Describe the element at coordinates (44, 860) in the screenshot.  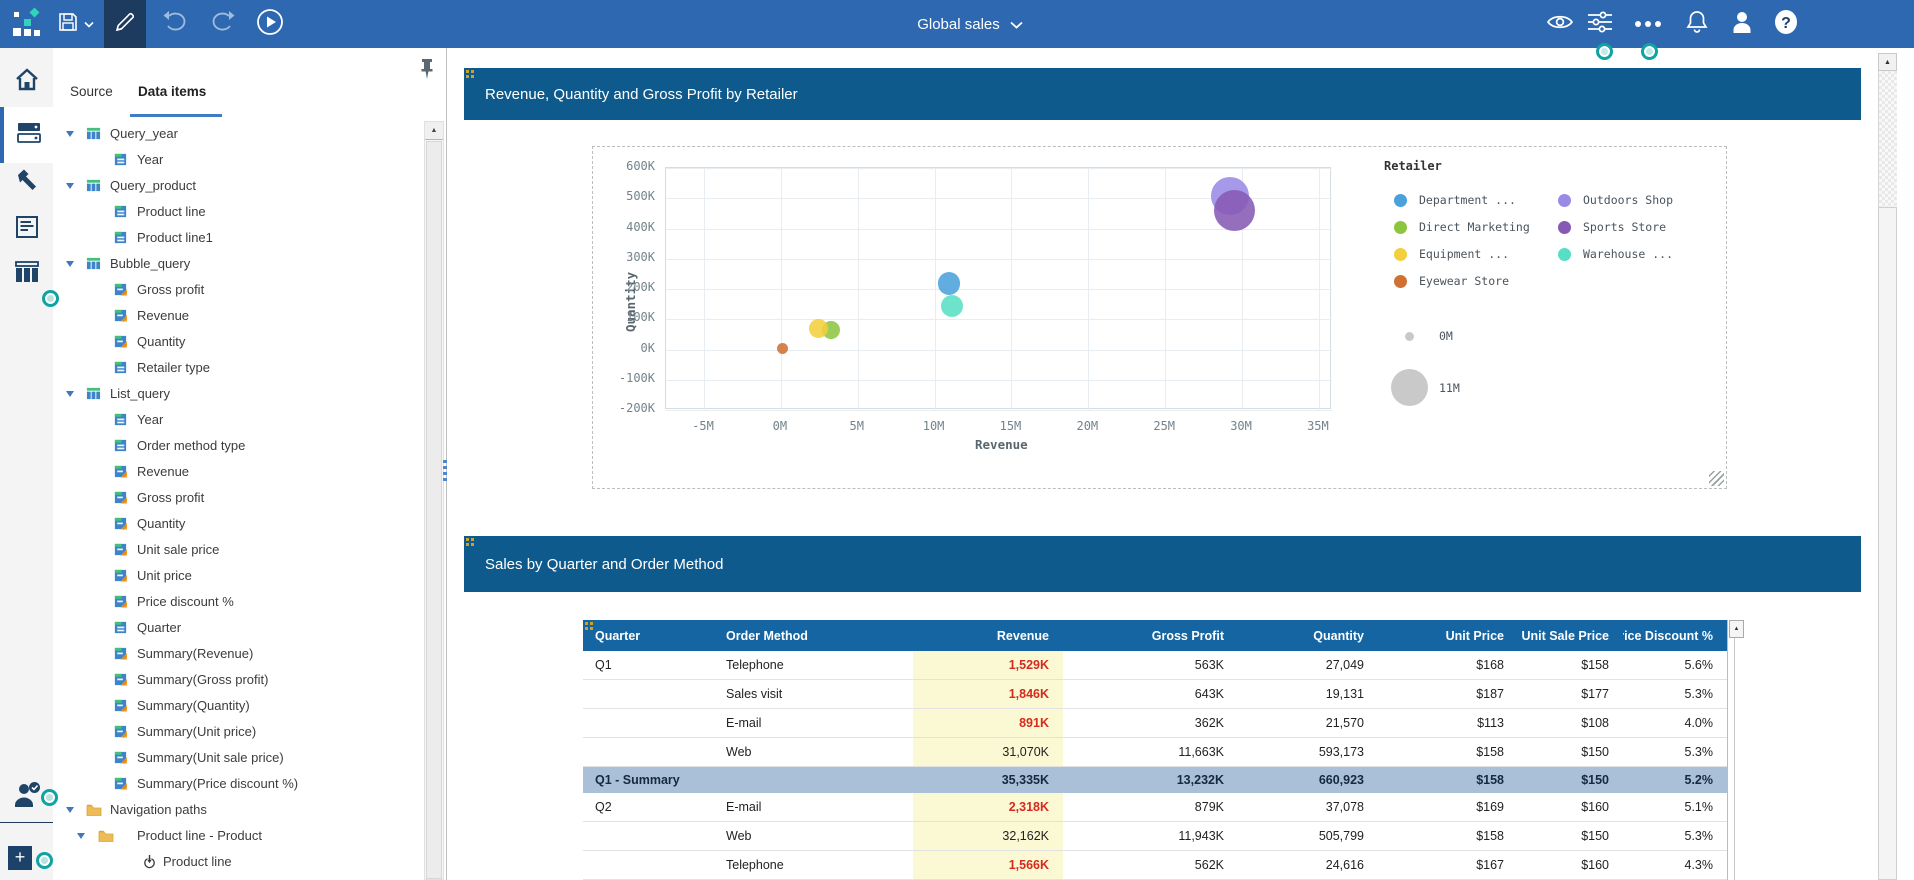
I see `coachmark-add-badge` at that location.